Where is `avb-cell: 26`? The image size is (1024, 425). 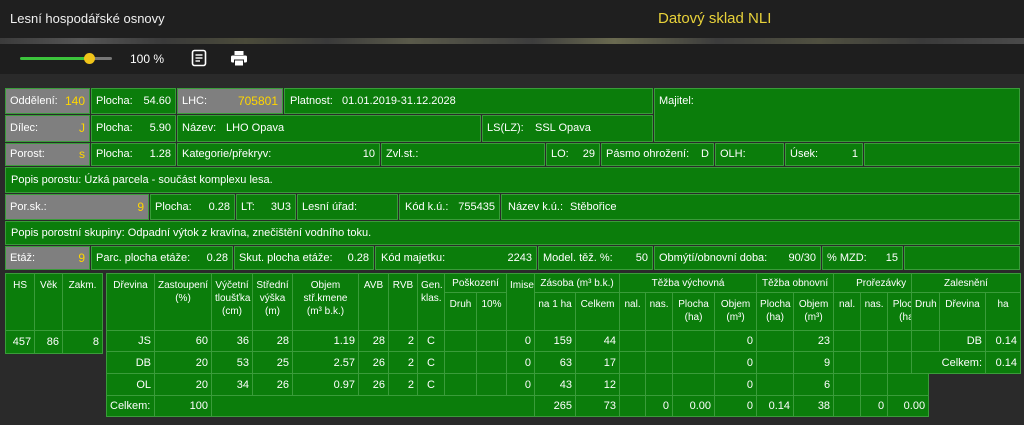 avb-cell: 26 is located at coordinates (373, 362).